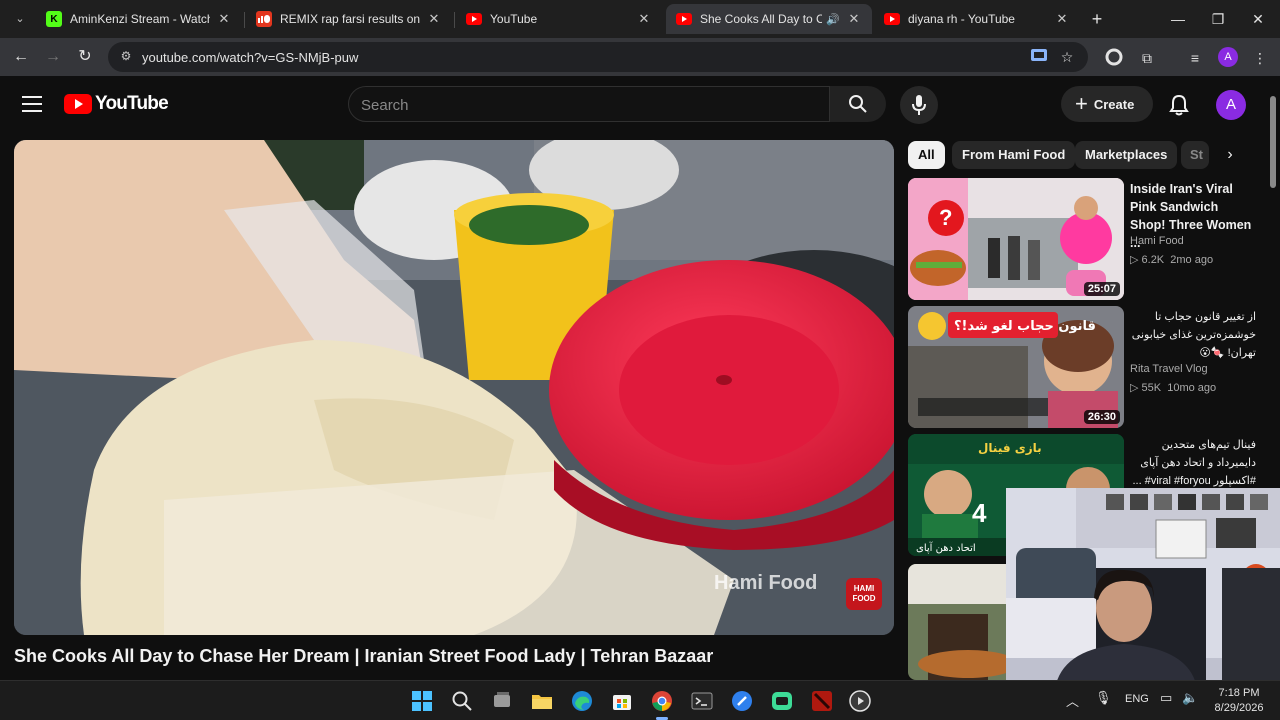  What do you see at coordinates (1195, 58) in the screenshot?
I see `media-control-icon: ≡` at bounding box center [1195, 58].